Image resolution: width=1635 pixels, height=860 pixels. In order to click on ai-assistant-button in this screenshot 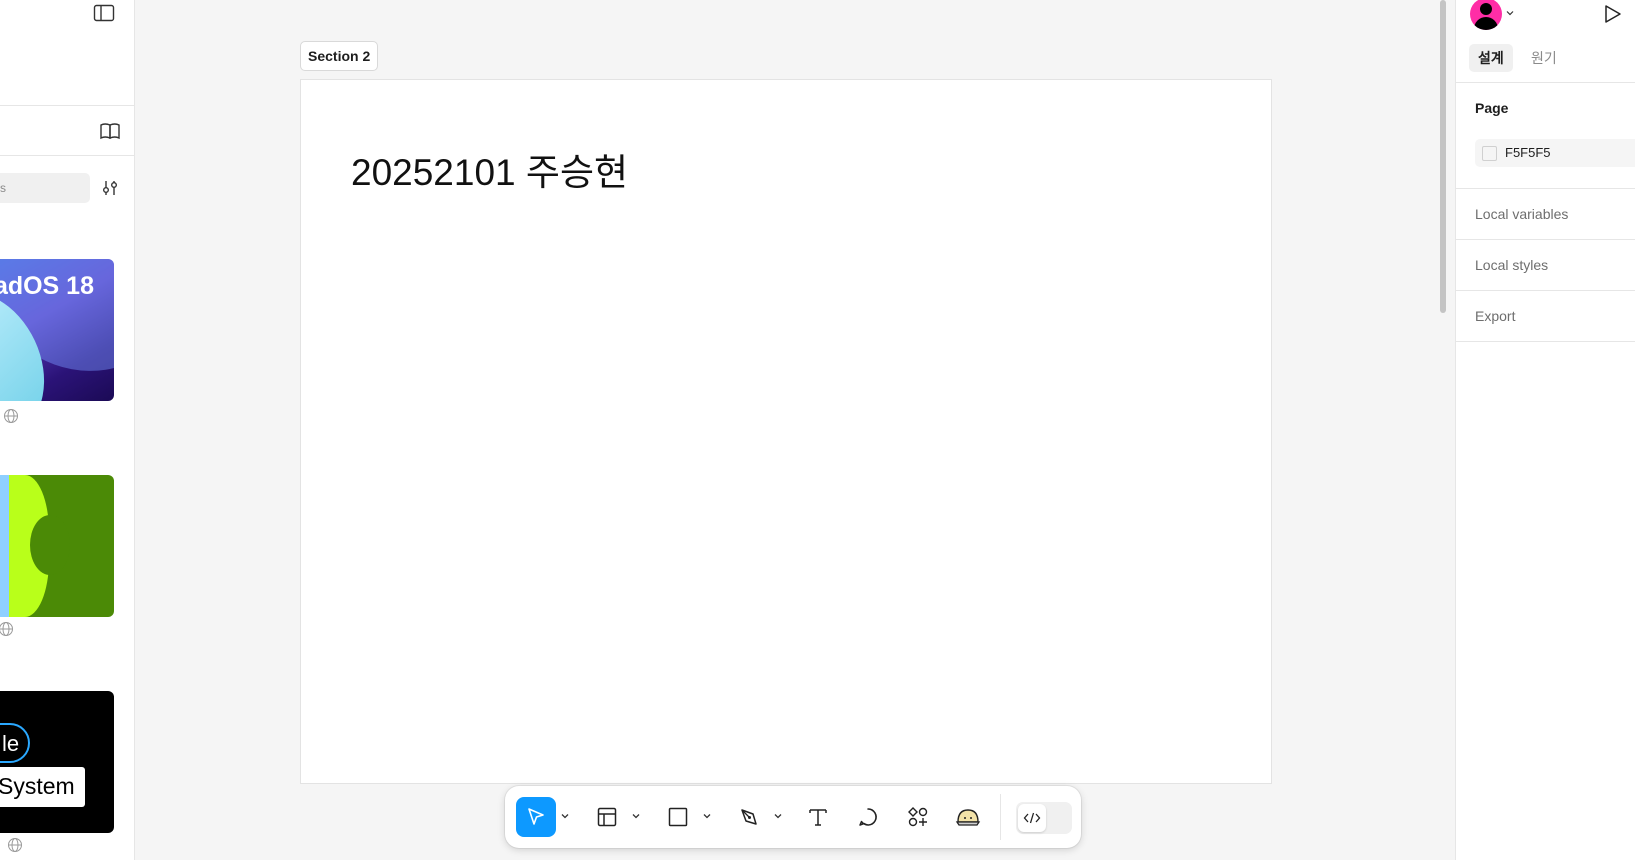, I will do `click(968, 817)`.